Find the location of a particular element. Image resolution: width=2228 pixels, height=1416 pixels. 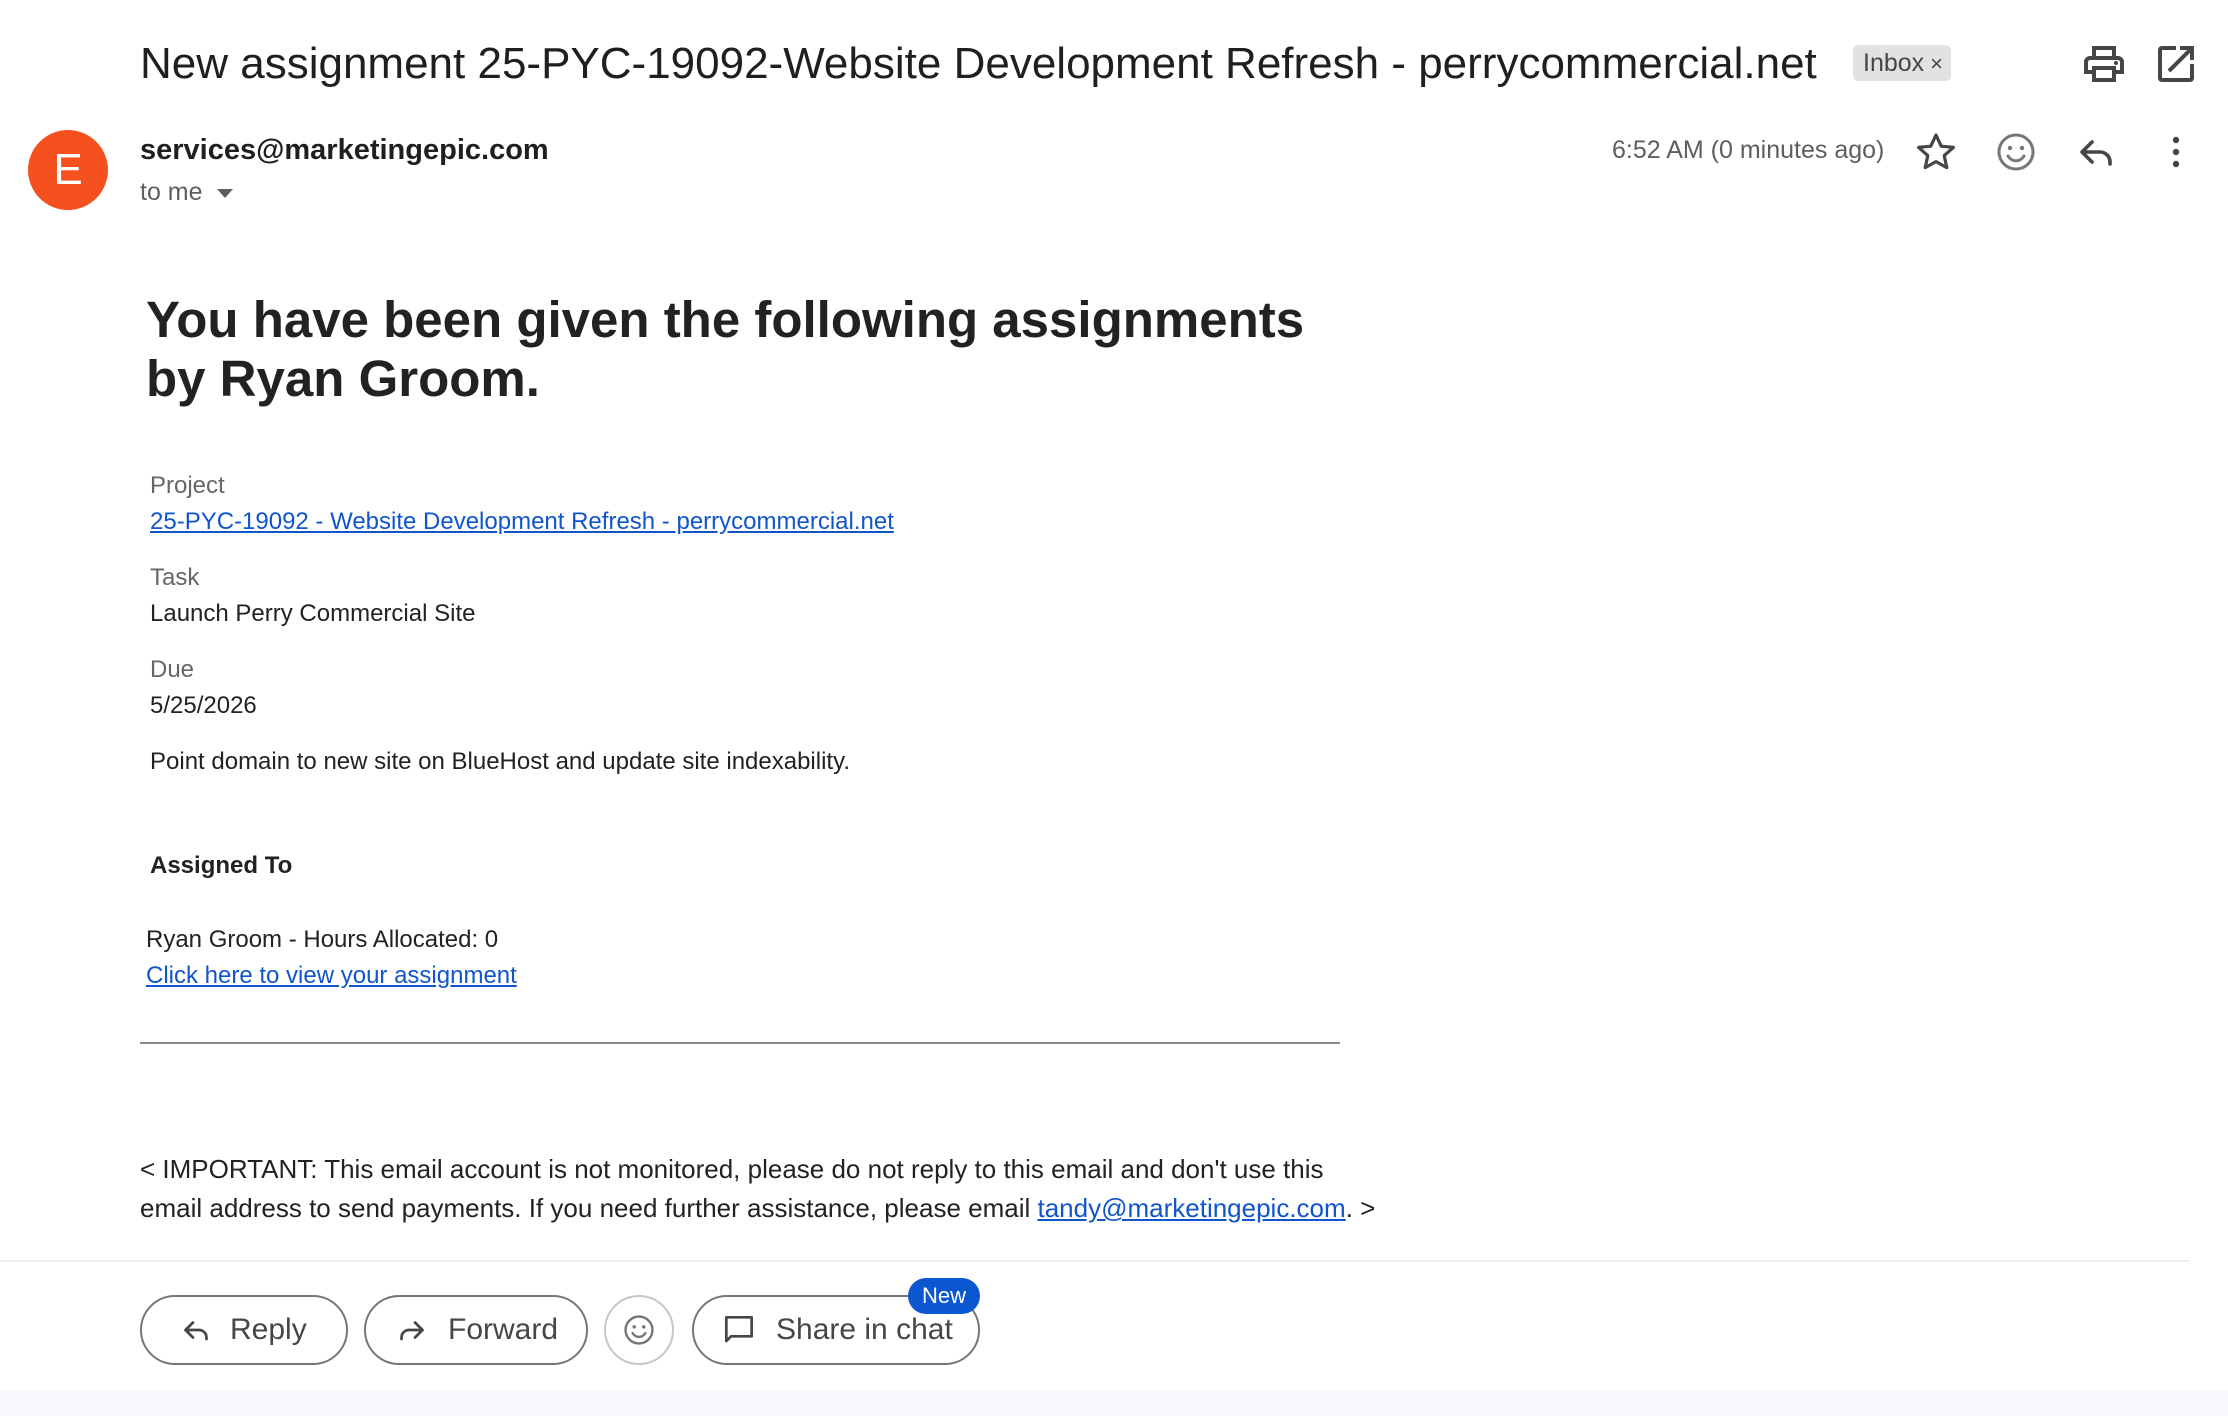

assigned-to-label: Assigned To is located at coordinates (221, 865).